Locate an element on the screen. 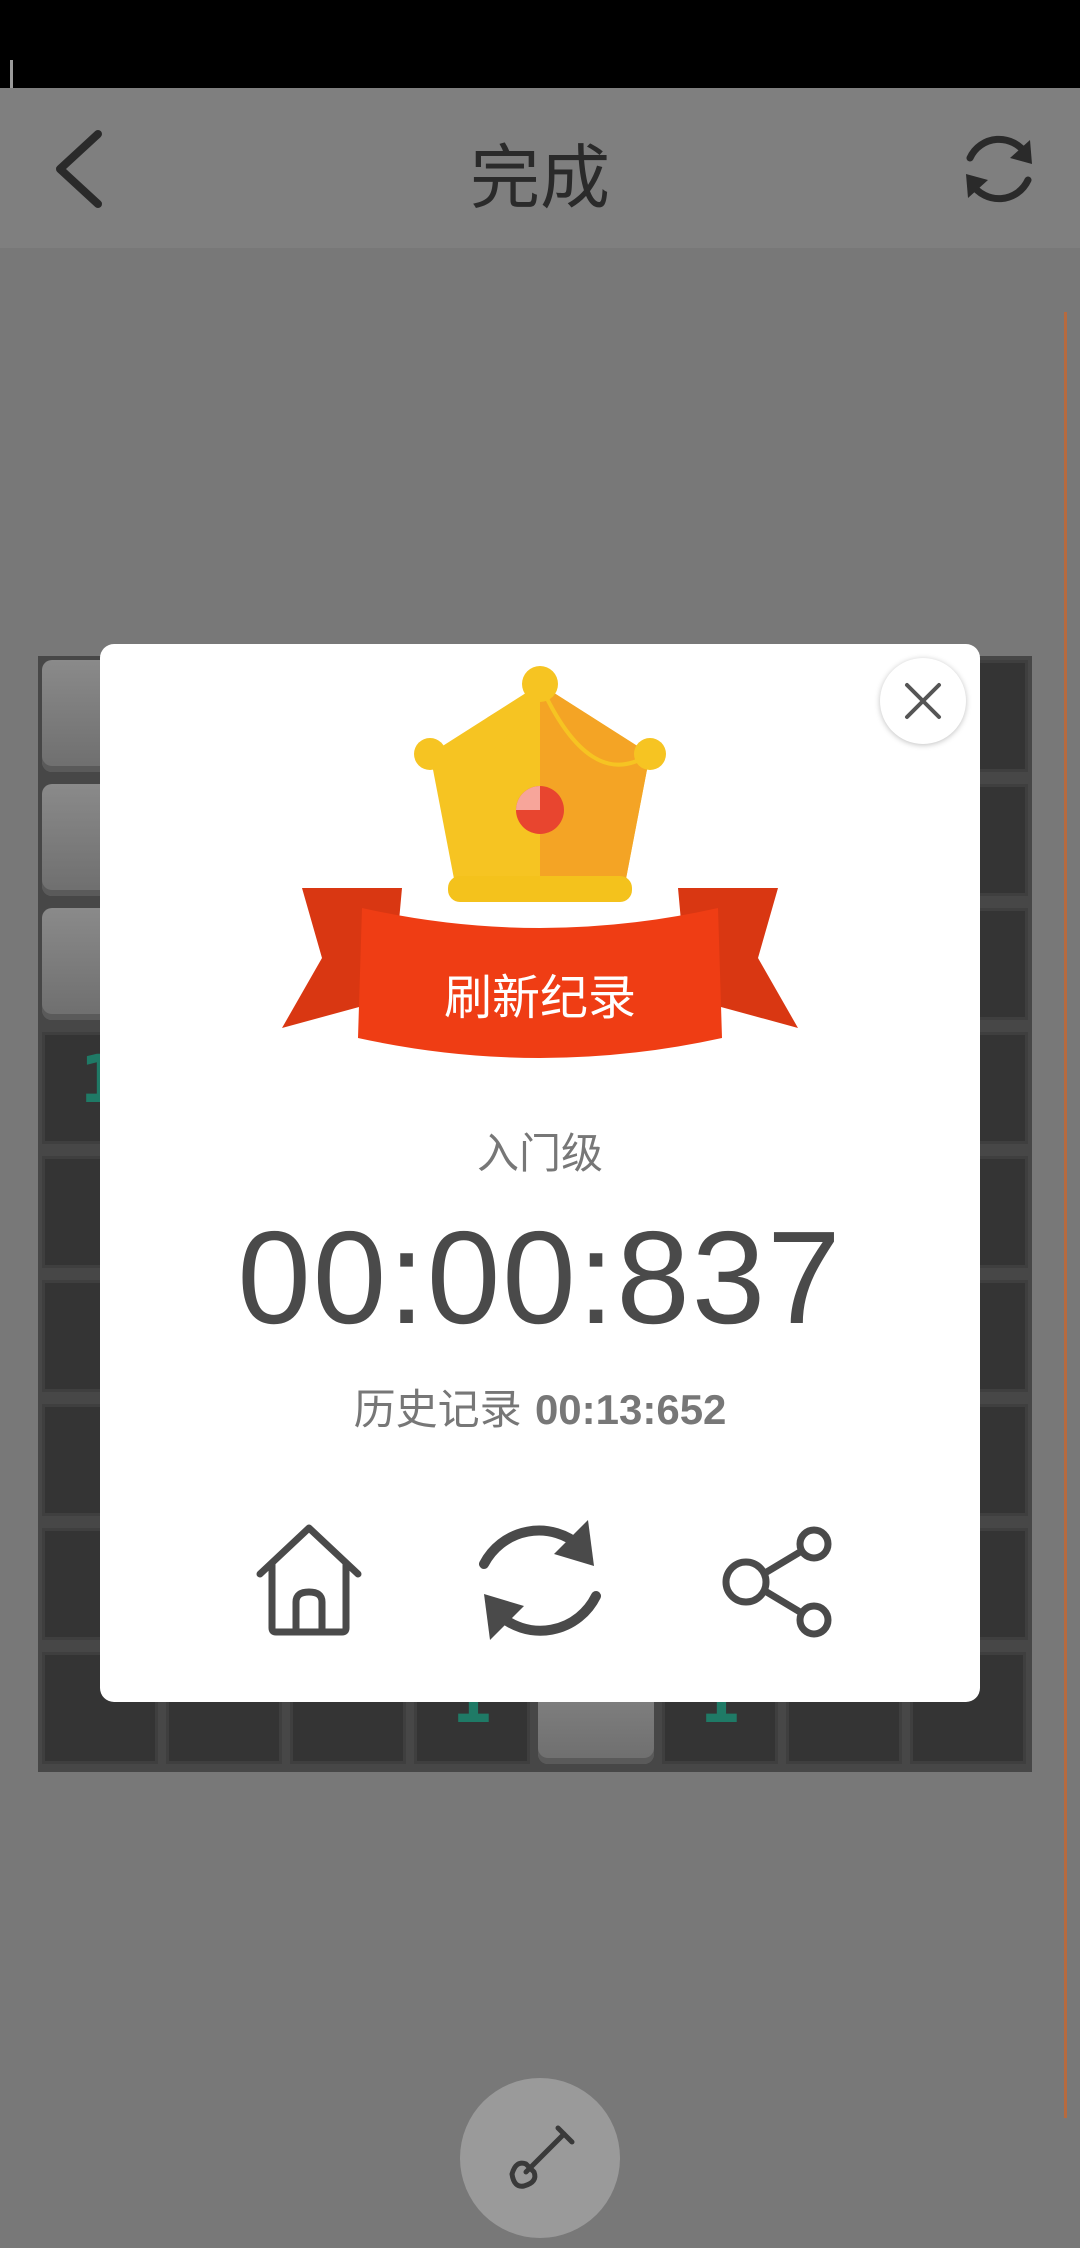  retry-button is located at coordinates (540, 1580).